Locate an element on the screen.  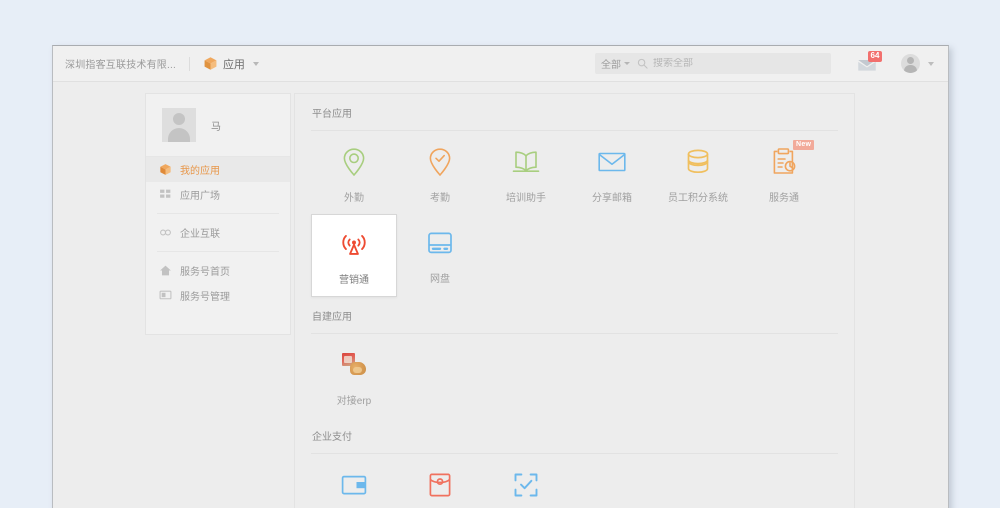
sidebar-item-label: 企业互联 is located at coordinates (200, 234).